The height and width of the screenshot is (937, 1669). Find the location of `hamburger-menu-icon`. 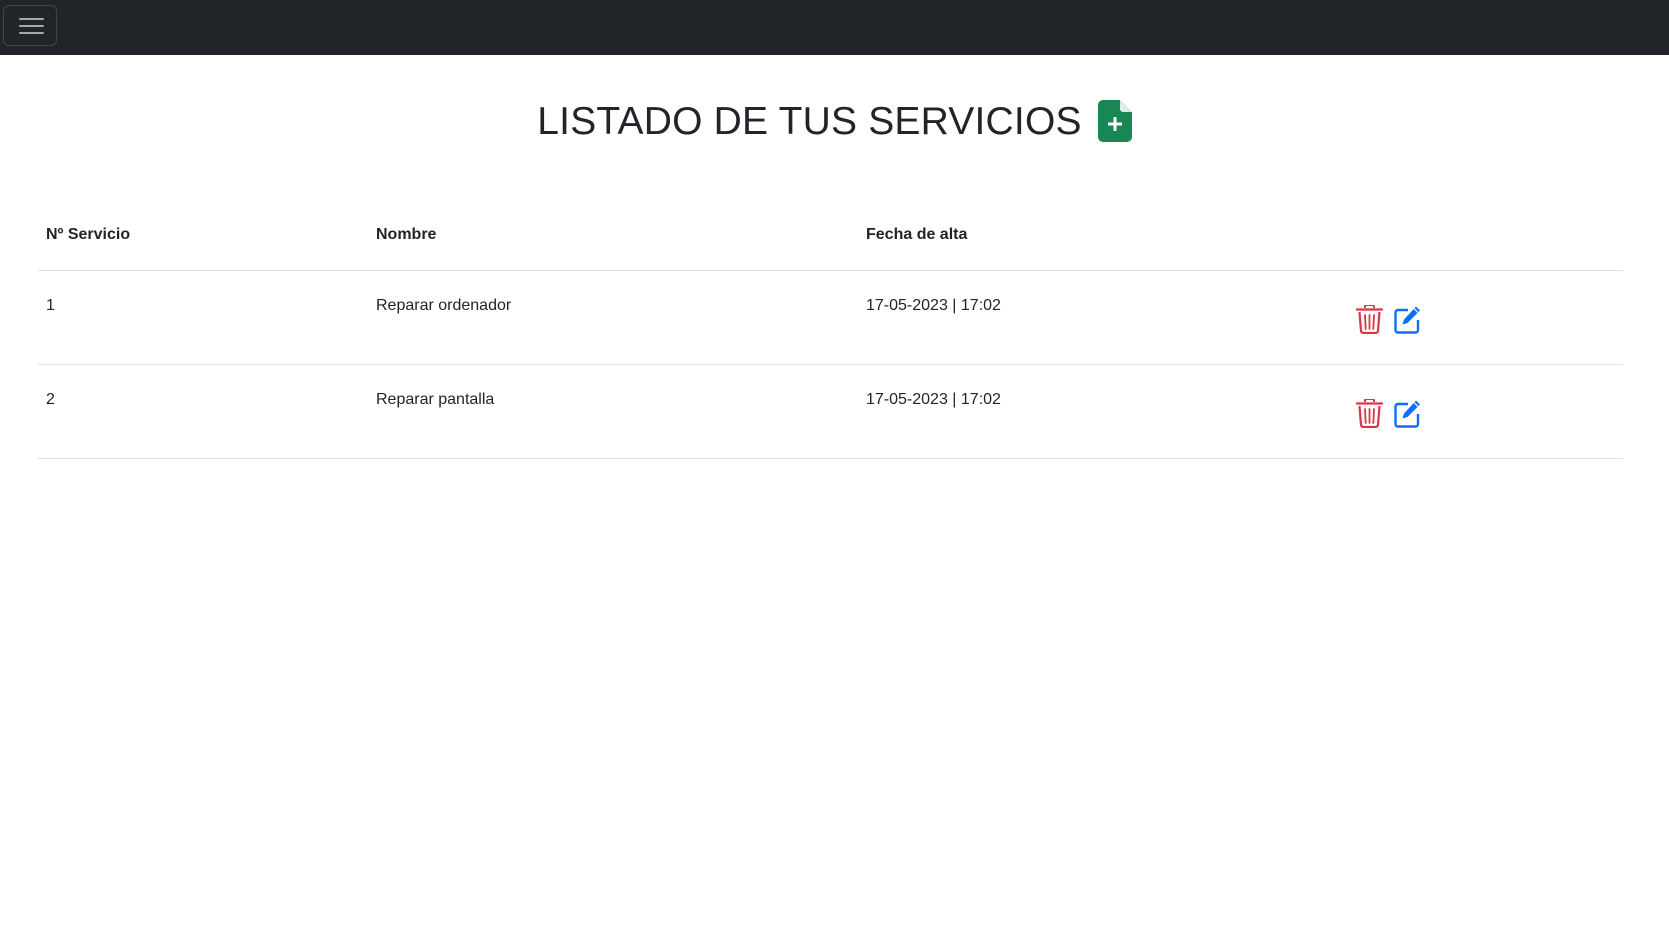

hamburger-menu-icon is located at coordinates (31, 19).